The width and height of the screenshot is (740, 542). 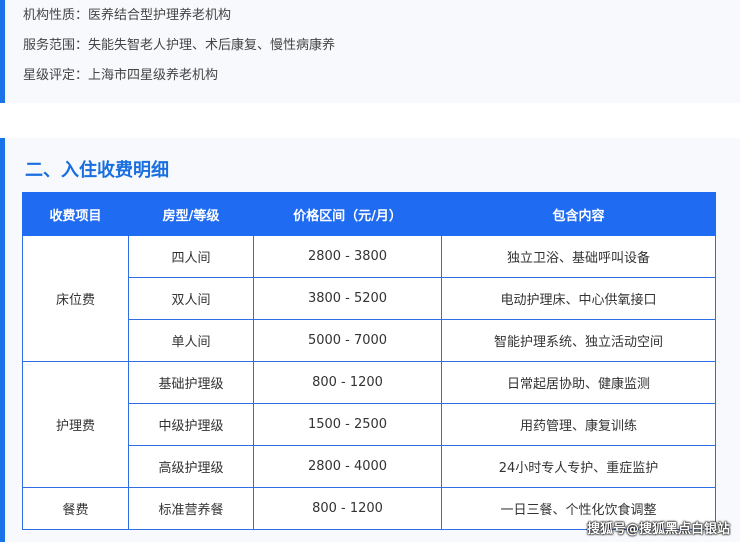 What do you see at coordinates (347, 340) in the screenshot?
I see `price-cell: 5000 - 7000` at bounding box center [347, 340].